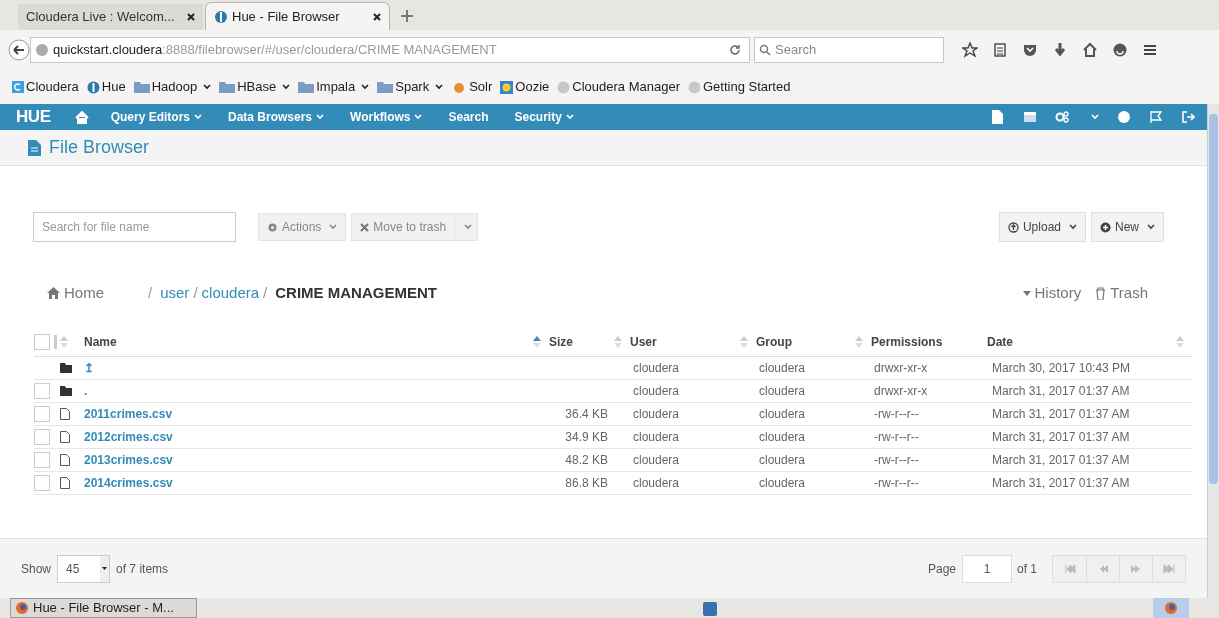 The height and width of the screenshot is (618, 1219). What do you see at coordinates (544, 117) in the screenshot?
I see `nav-menu-item: Security` at bounding box center [544, 117].